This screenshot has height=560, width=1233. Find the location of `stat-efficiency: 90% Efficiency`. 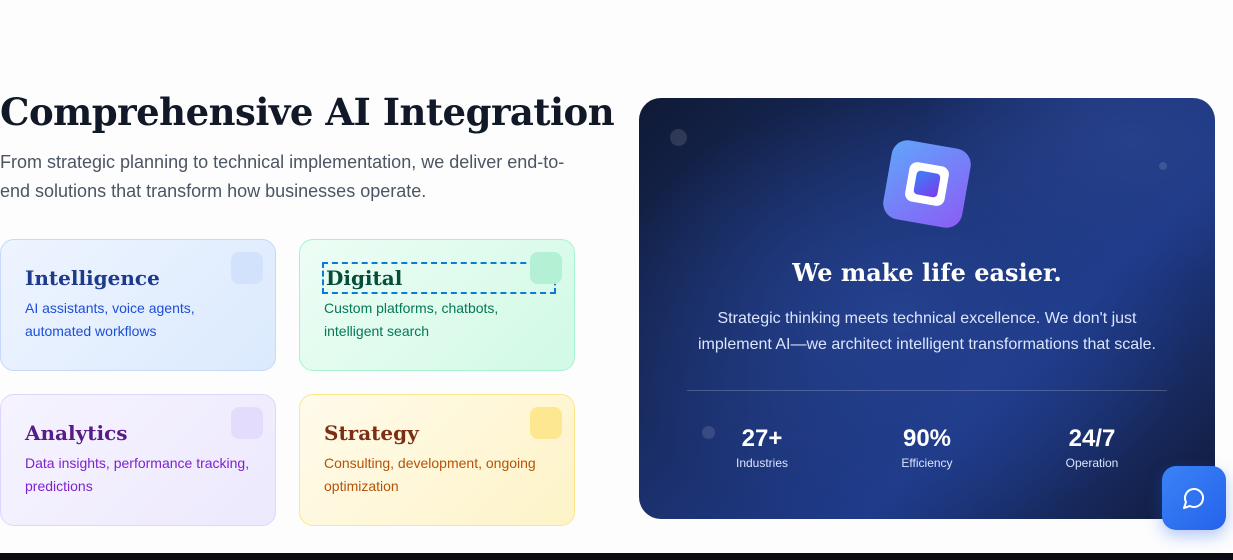

stat-efficiency: 90% Efficiency is located at coordinates (927, 447).